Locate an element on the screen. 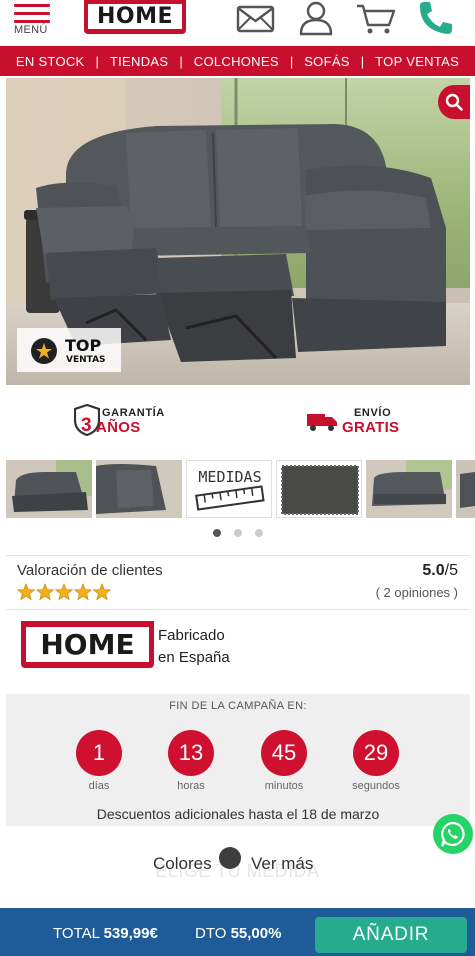 The width and height of the screenshot is (475, 956). whatsapp-icon is located at coordinates (452, 834).